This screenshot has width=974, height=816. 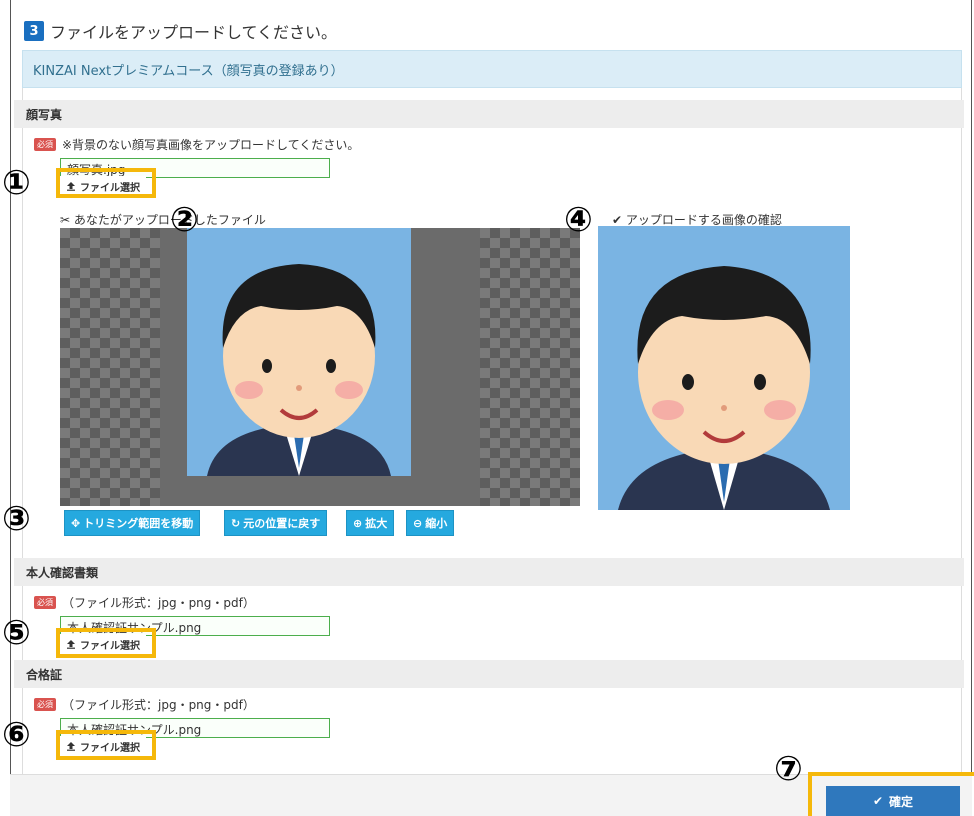 I want to click on uploaded-file-caption: ✂ あなたがアップロードしたファイル, so click(x=163, y=220).